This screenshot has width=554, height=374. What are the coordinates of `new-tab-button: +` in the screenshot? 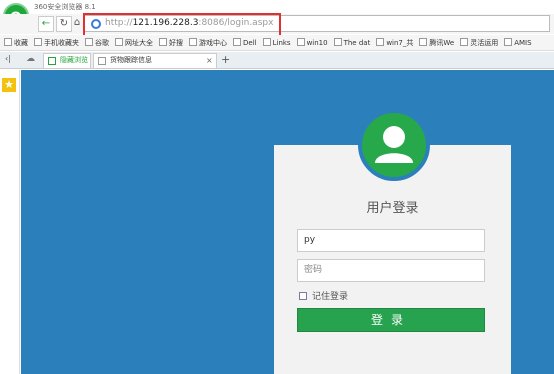 It's located at (225, 59).